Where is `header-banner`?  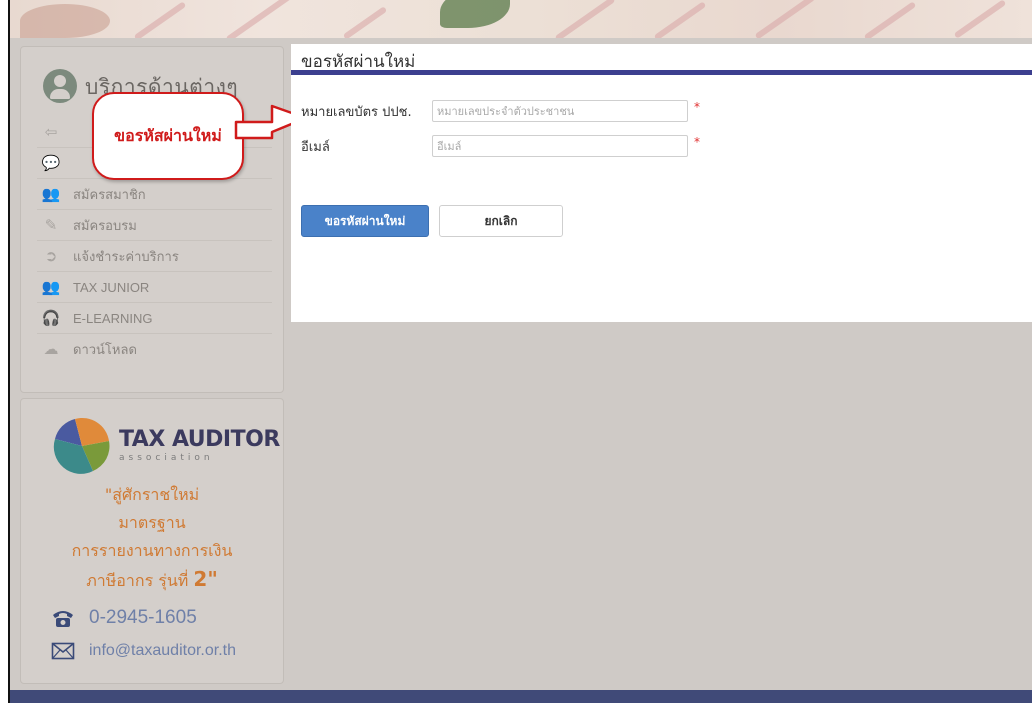
header-banner is located at coordinates (521, 19).